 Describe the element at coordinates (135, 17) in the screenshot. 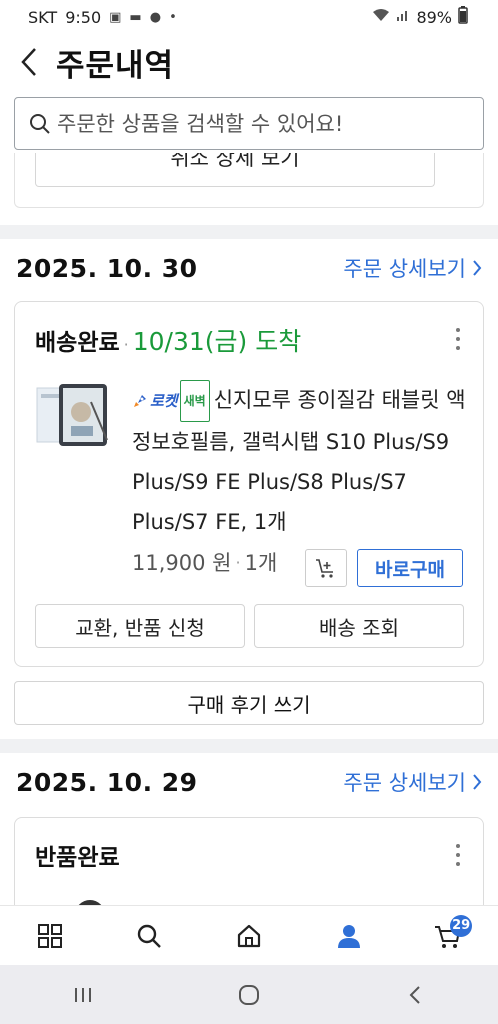

I see `notification-icon: ▬` at that location.